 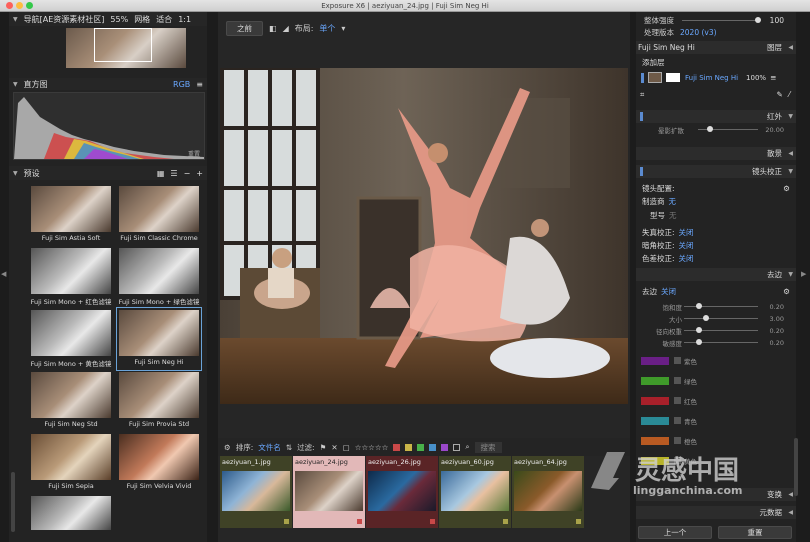 What do you see at coordinates (273, 28) in the screenshot?
I see `split-view-icon: ◧` at bounding box center [273, 28].